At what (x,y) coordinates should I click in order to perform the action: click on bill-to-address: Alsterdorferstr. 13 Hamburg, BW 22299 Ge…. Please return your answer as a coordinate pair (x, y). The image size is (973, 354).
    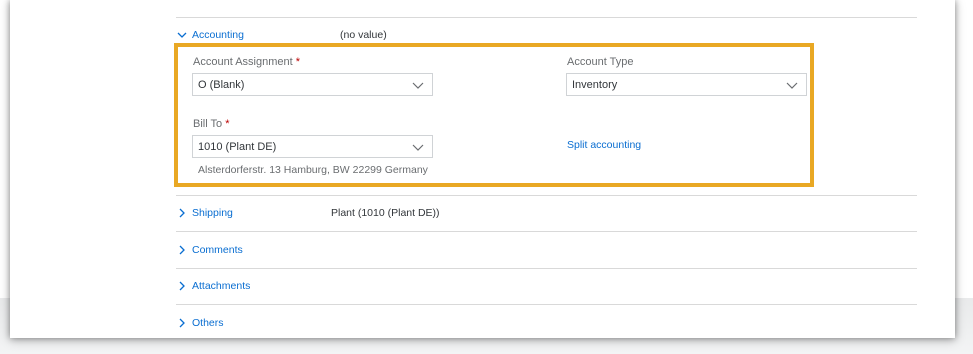
    Looking at the image, I should click on (313, 170).